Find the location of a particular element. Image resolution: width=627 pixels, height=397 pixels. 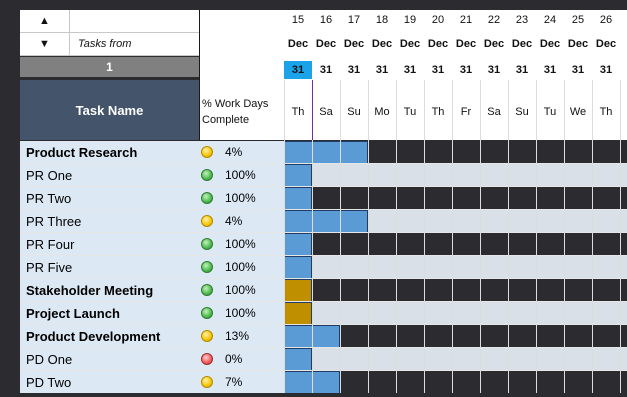

pct-complete-value: 13% is located at coordinates (237, 336).